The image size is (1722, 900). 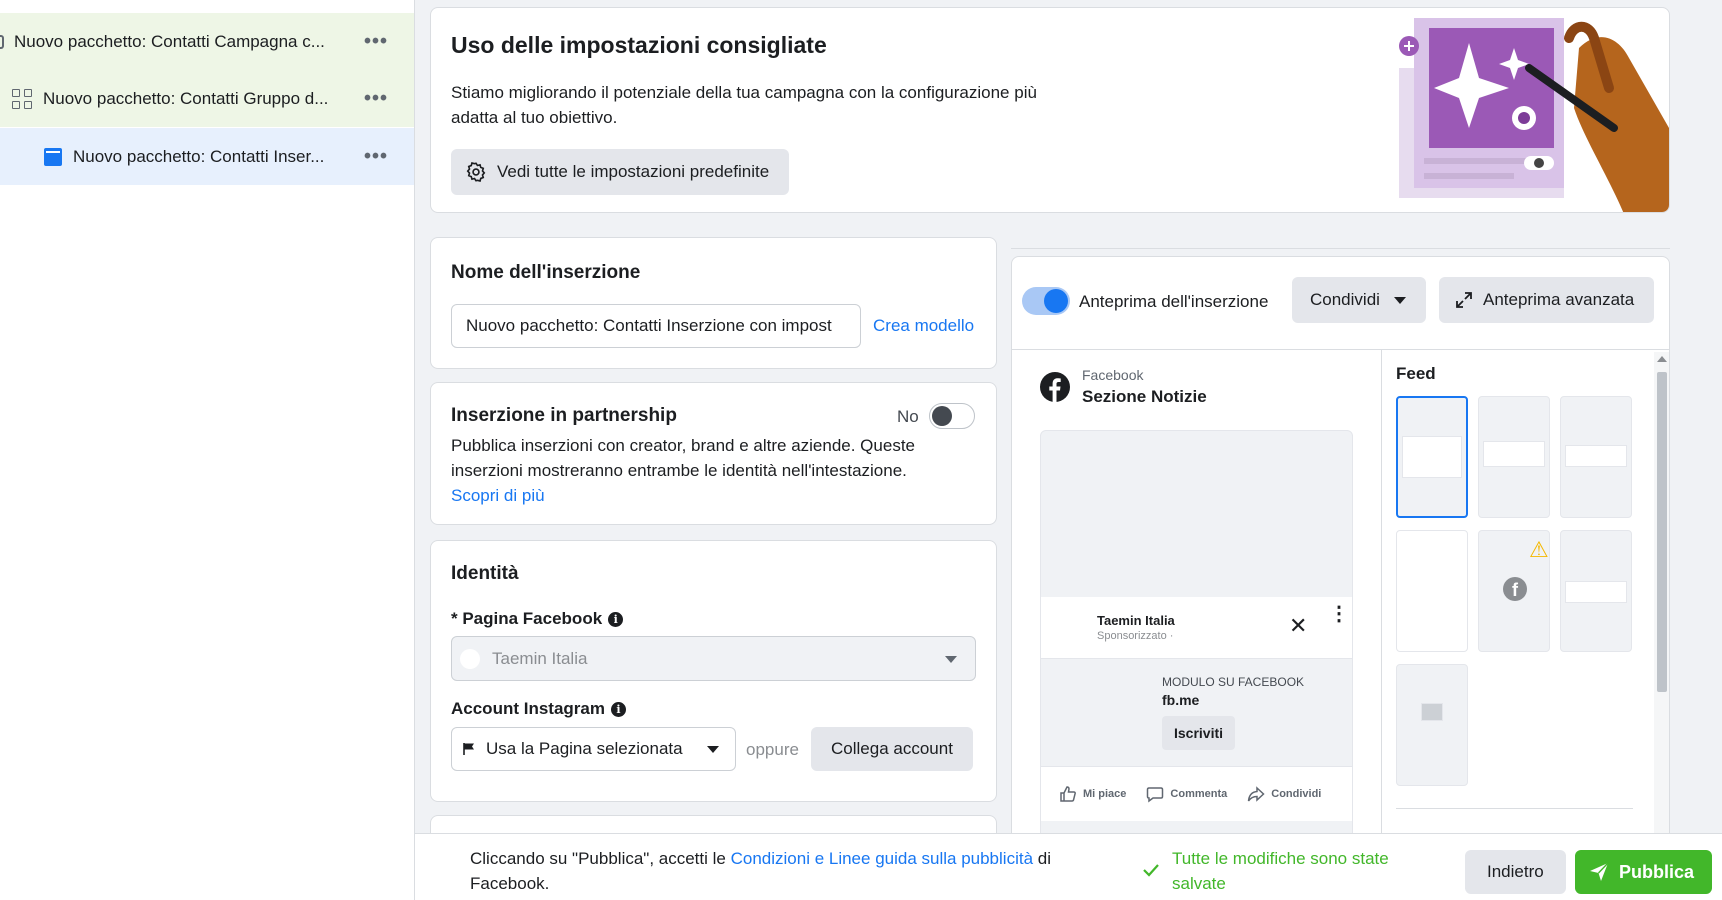 I want to click on share-action: Condividi, so click(x=1284, y=794).